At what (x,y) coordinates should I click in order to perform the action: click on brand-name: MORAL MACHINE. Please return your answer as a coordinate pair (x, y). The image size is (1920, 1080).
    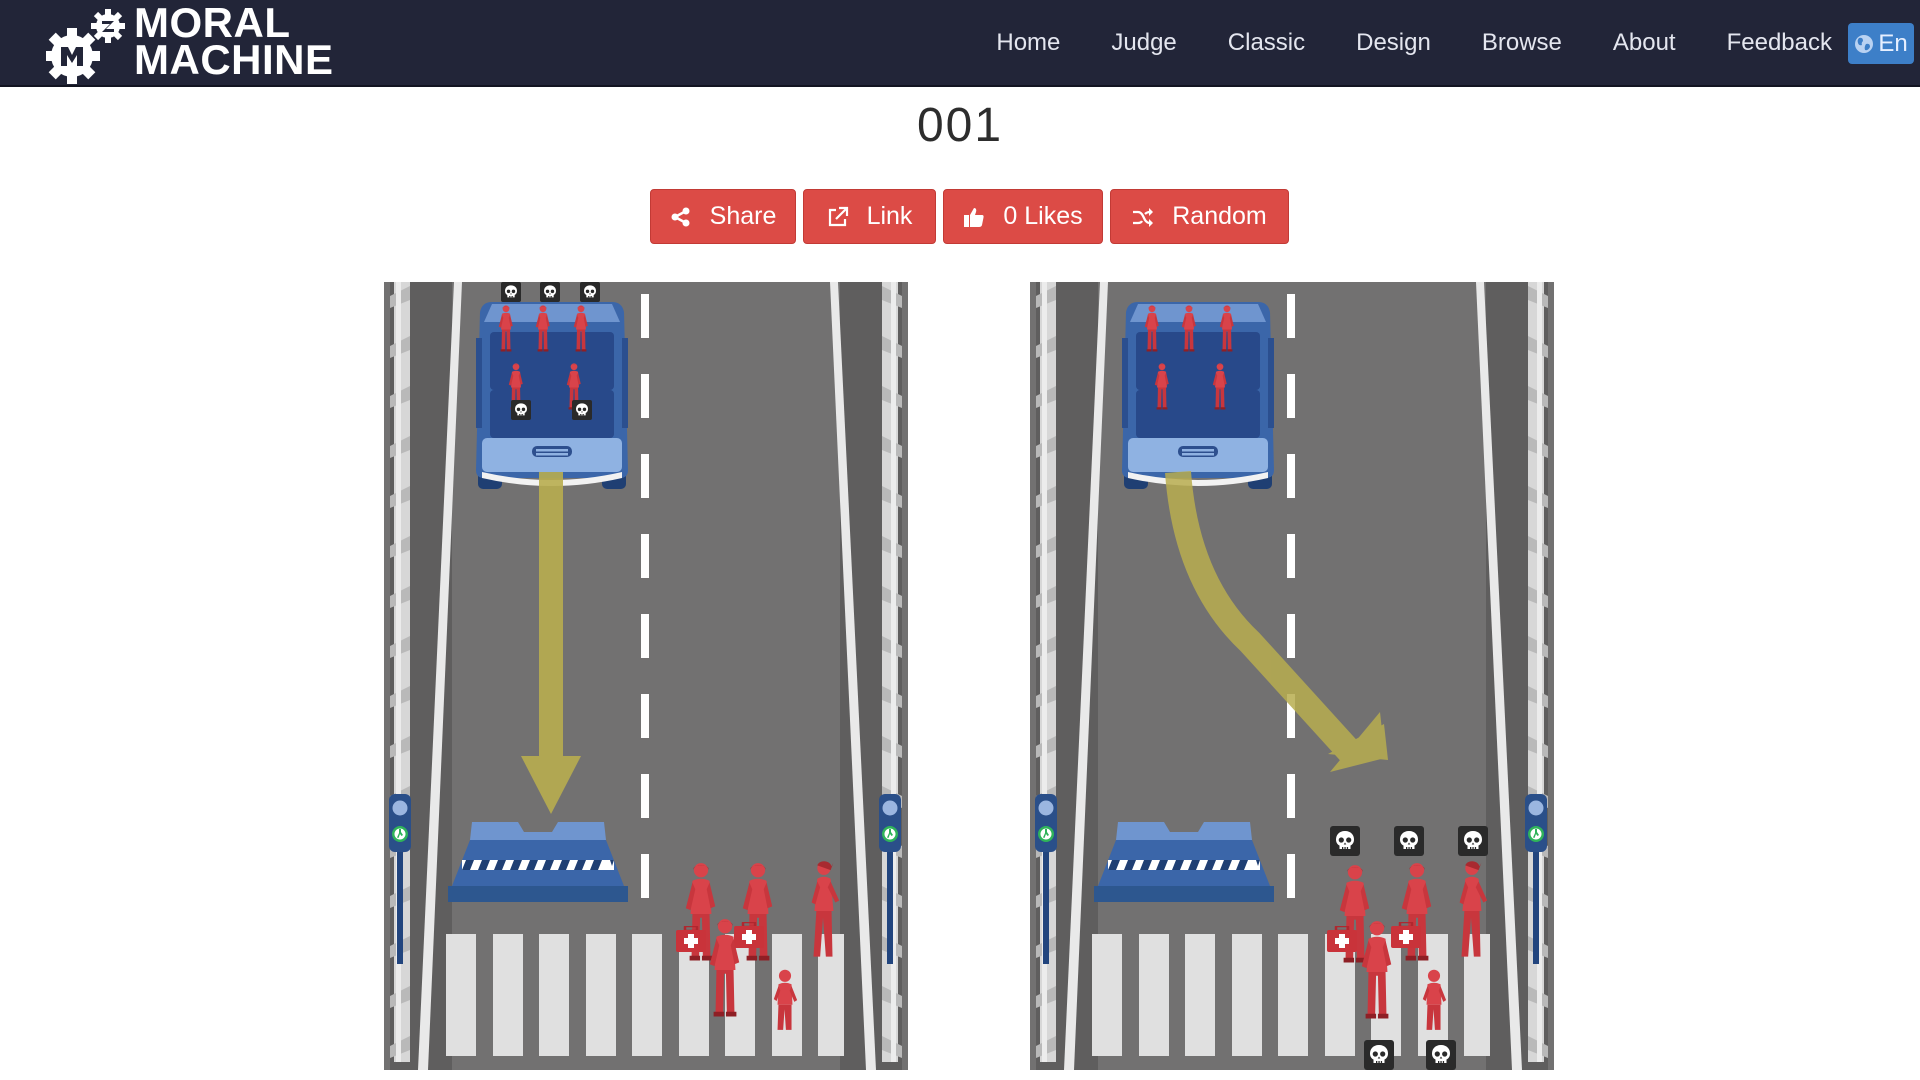
    Looking at the image, I should click on (234, 42).